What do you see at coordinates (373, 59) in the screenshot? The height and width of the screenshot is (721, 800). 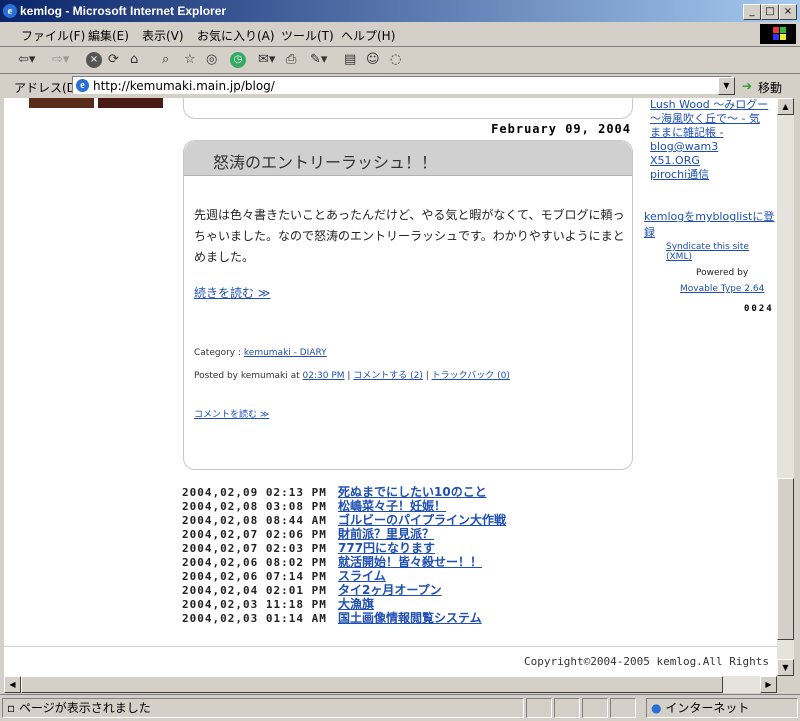 I see `messenger-icon: ☺` at bounding box center [373, 59].